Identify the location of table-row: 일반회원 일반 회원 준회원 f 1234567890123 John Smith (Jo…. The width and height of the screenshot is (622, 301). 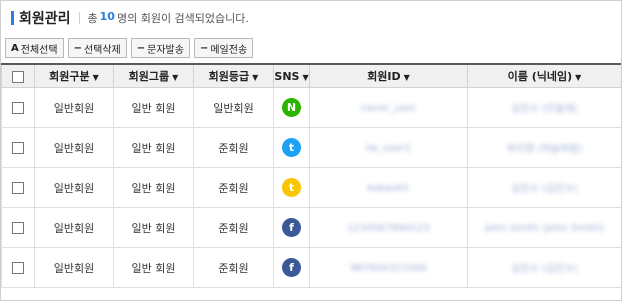
(311, 227).